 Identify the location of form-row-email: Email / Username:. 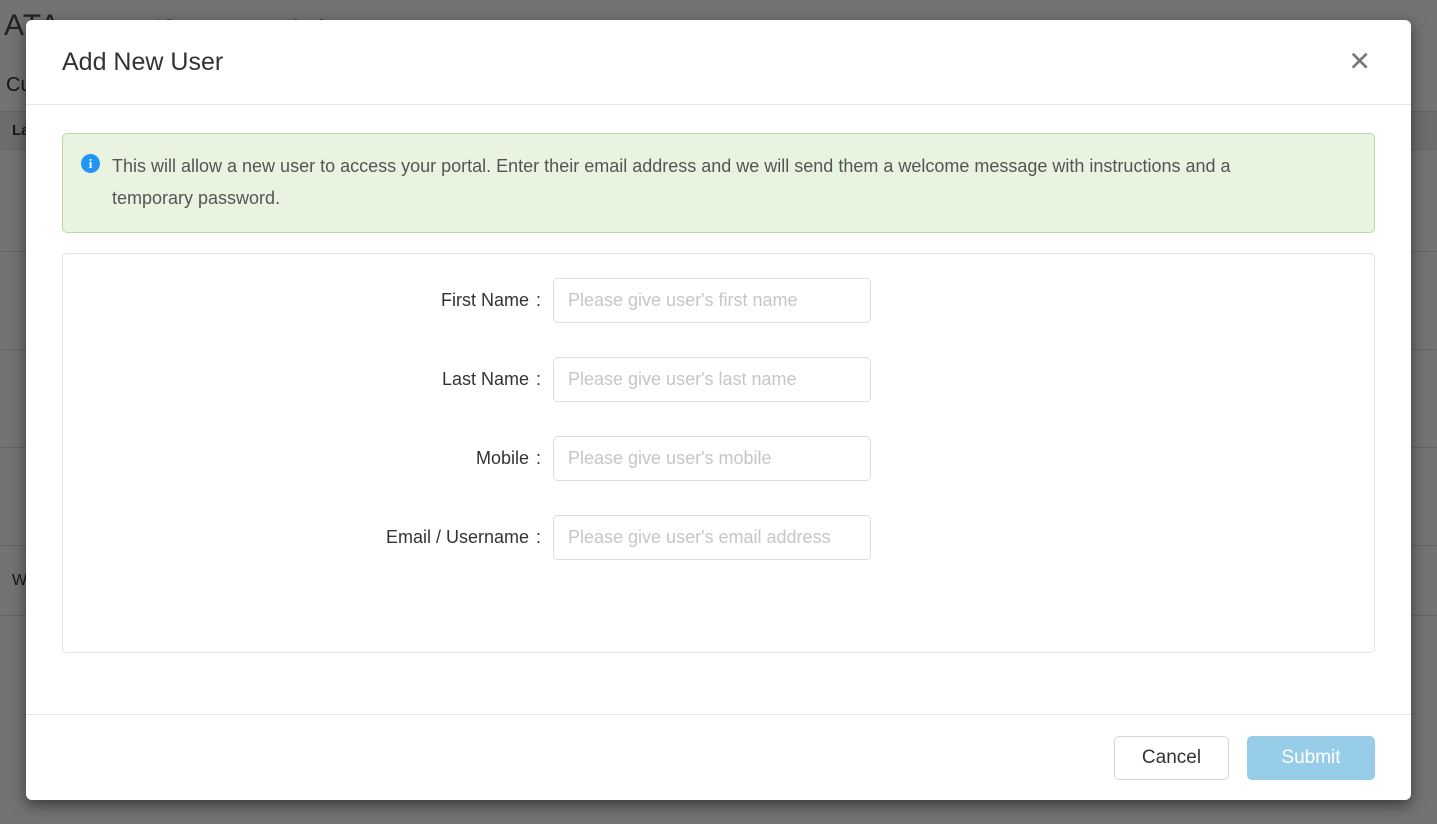
(718, 538).